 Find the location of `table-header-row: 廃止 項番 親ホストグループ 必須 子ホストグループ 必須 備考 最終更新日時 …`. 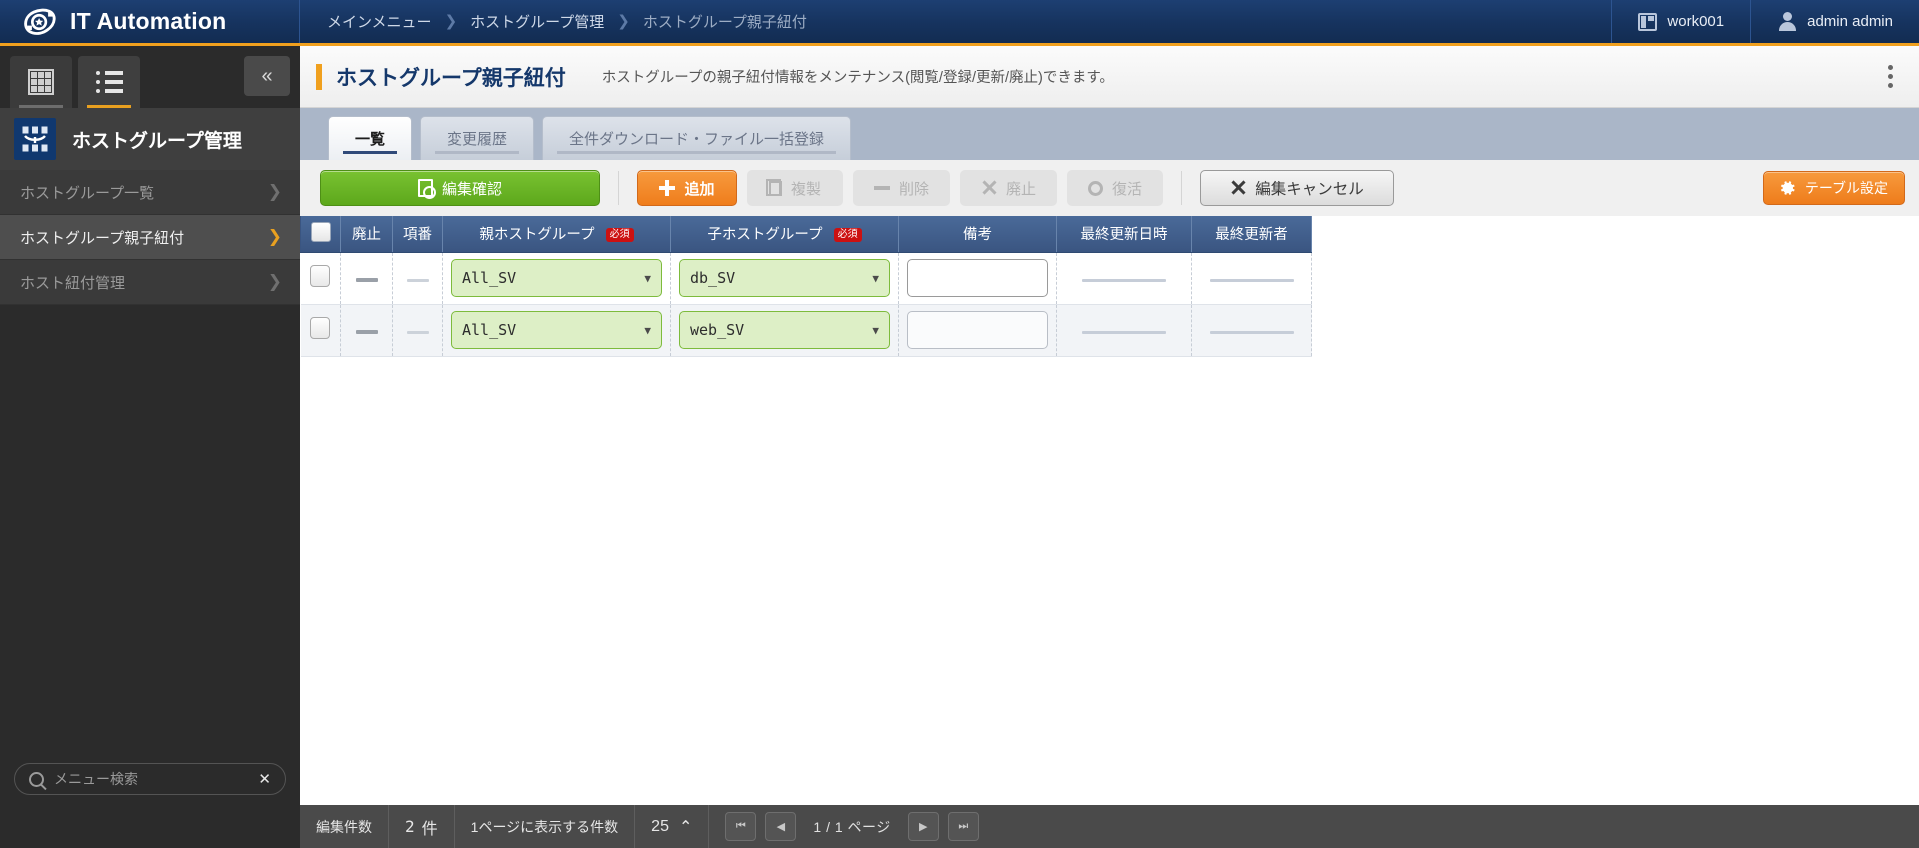

table-header-row: 廃止 項番 親ホストグループ 必須 子ホストグループ 必須 備考 最終更新日時 … is located at coordinates (806, 234).